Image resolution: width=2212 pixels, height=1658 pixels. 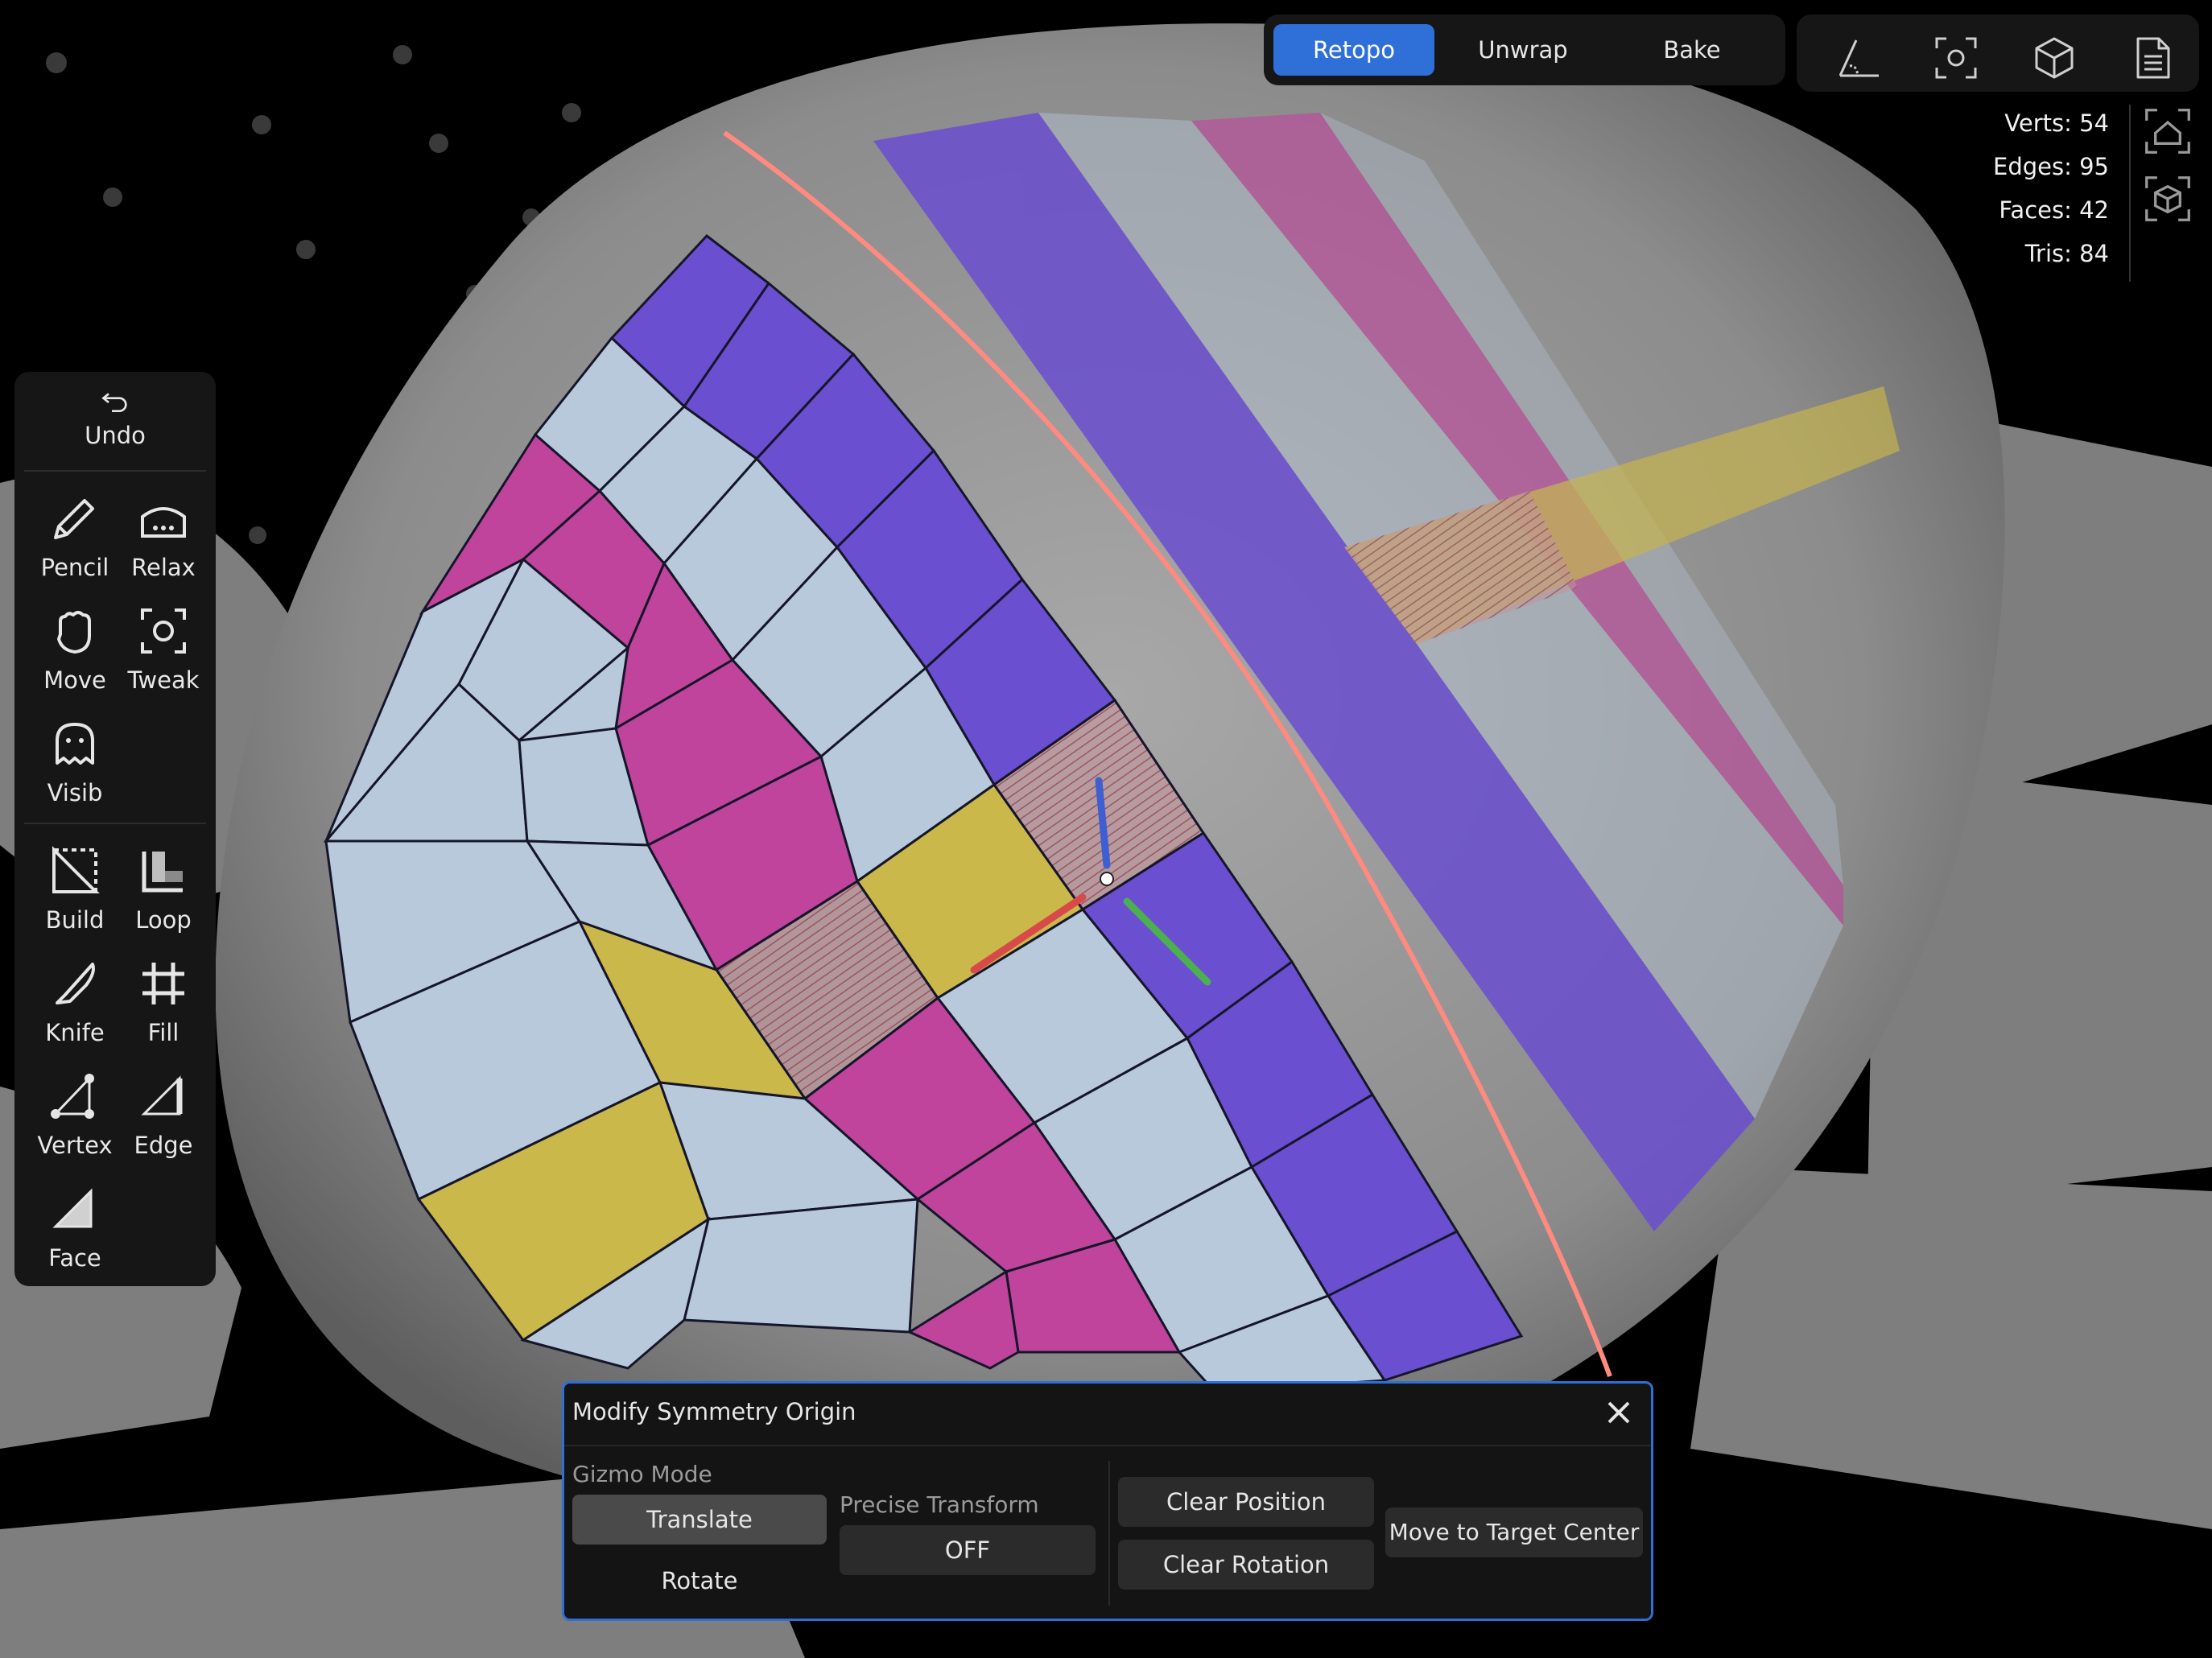 What do you see at coordinates (939, 1505) in the screenshot?
I see `precise-transform-label: Precise Transform` at bounding box center [939, 1505].